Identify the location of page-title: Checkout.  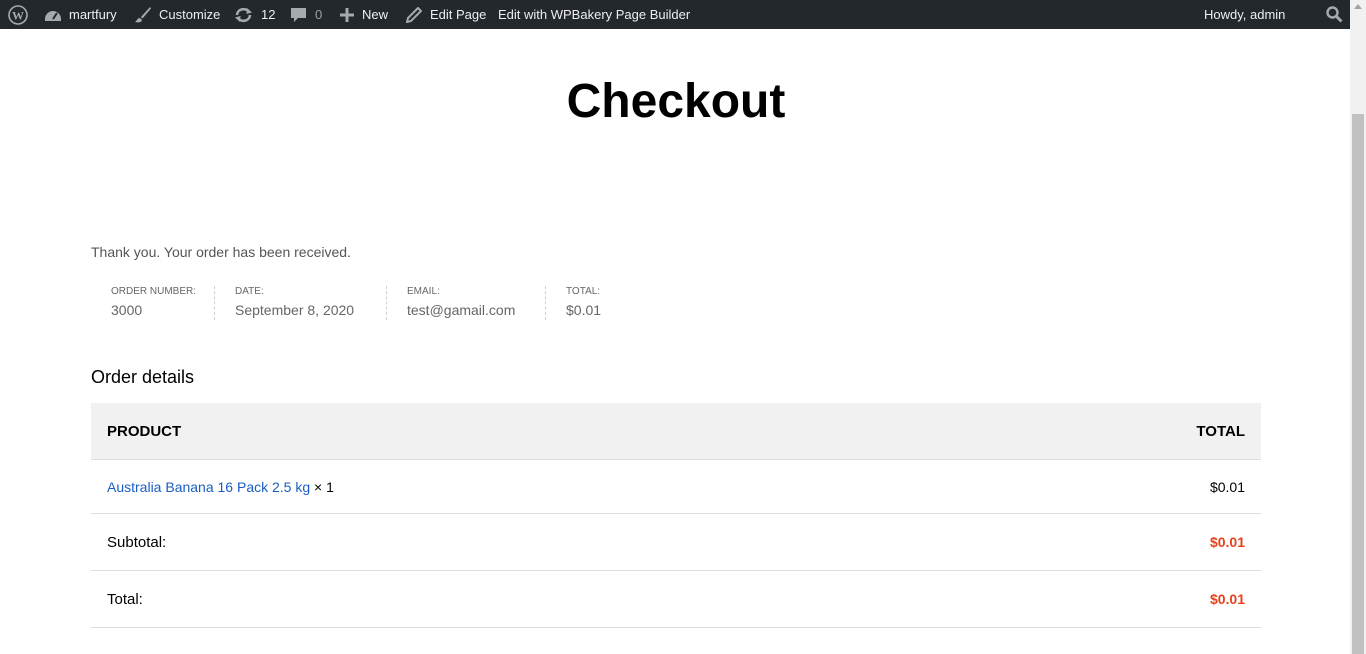
(676, 101).